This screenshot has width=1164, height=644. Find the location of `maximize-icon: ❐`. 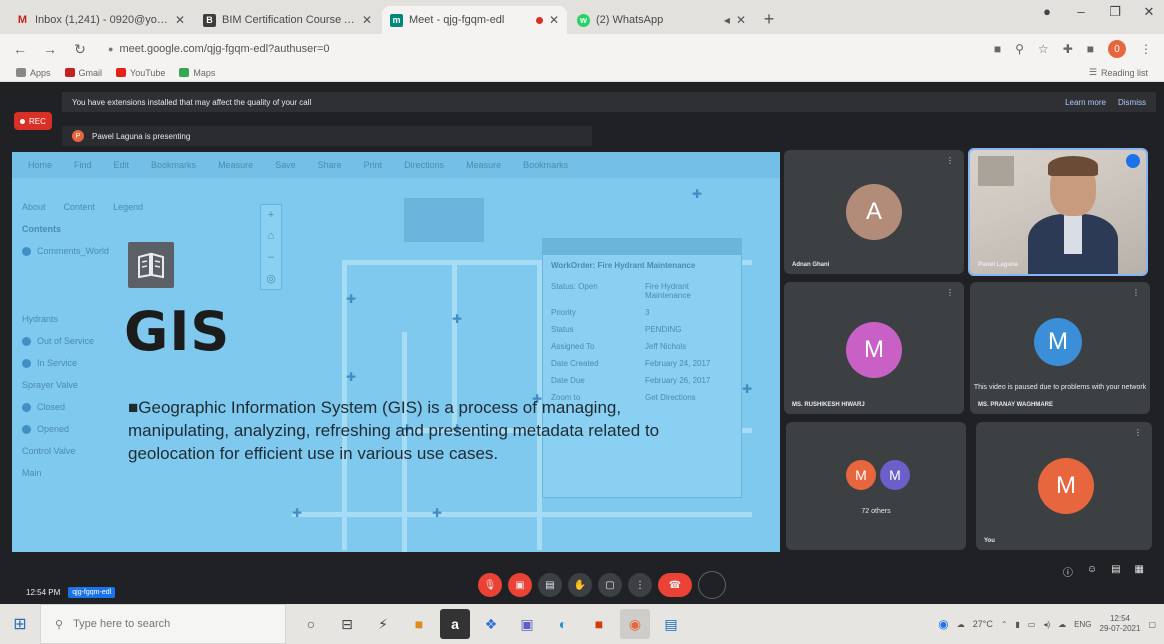

maximize-icon: ❐ is located at coordinates (1115, 12).